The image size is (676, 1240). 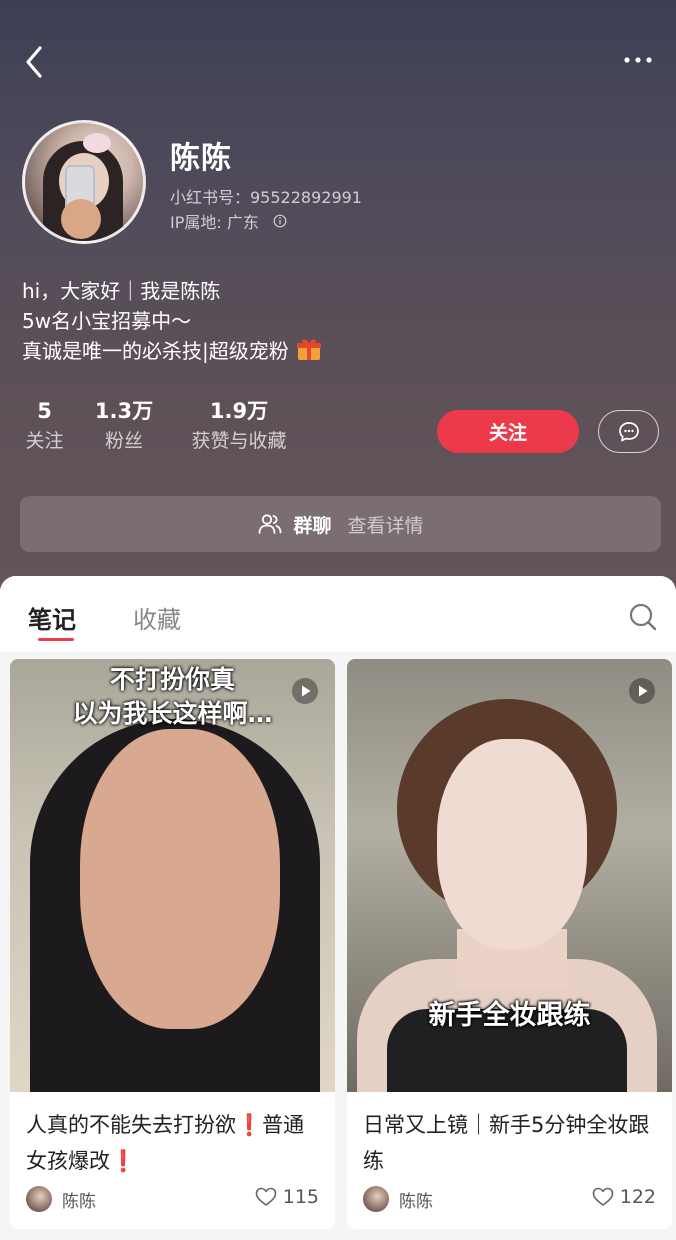 What do you see at coordinates (338, 614) in the screenshot?
I see `tab-bar: 笔记 收藏` at bounding box center [338, 614].